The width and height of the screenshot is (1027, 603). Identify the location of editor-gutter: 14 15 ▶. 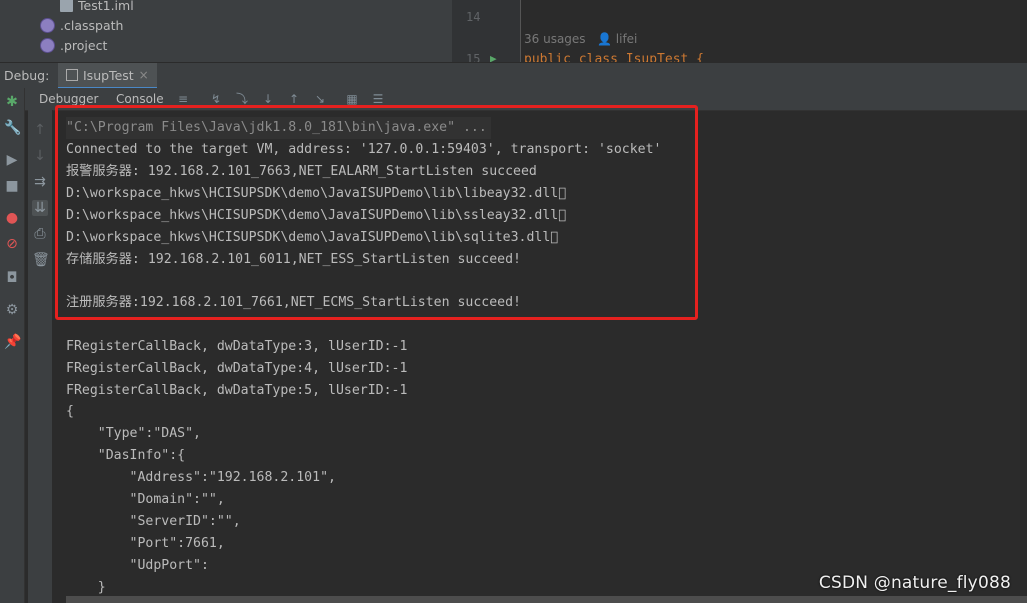
(486, 31).